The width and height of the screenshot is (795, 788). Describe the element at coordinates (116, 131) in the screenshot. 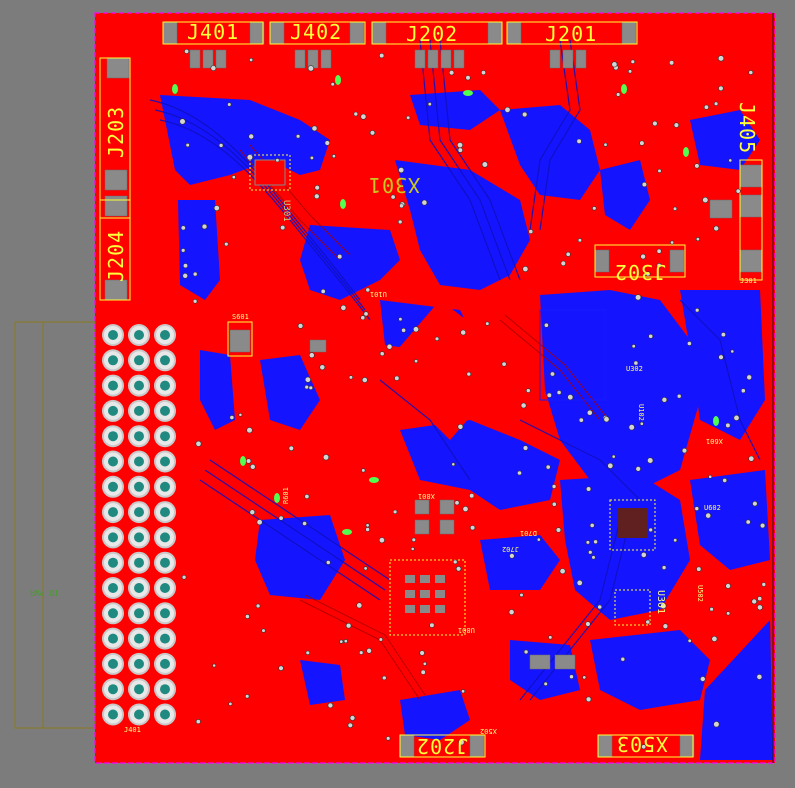

I see `label-j203: J203` at that location.